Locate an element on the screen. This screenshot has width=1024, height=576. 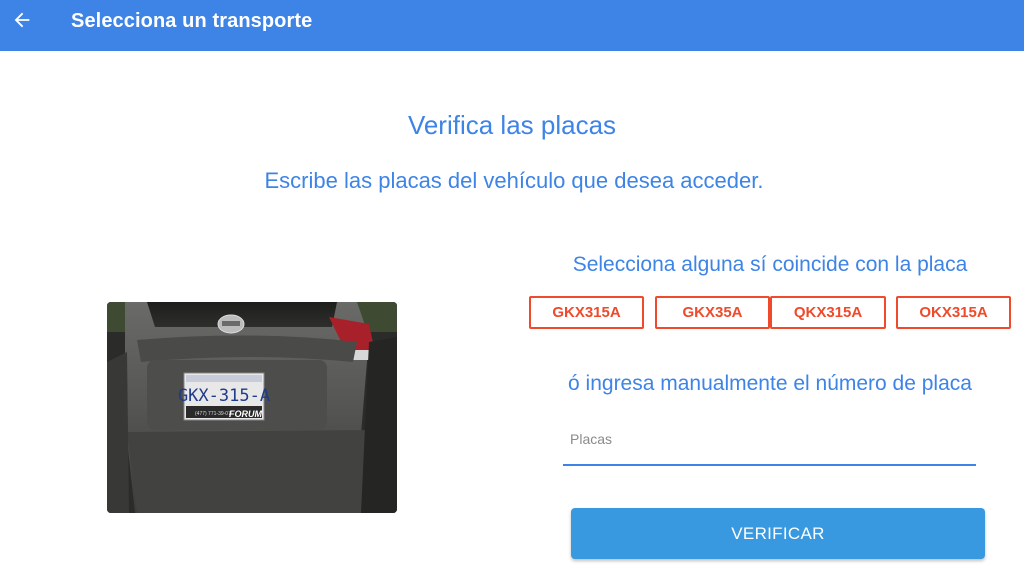
plate-suggestions: GKX315A GKX35A QKX315A OKX315A is located at coordinates (770, 314).